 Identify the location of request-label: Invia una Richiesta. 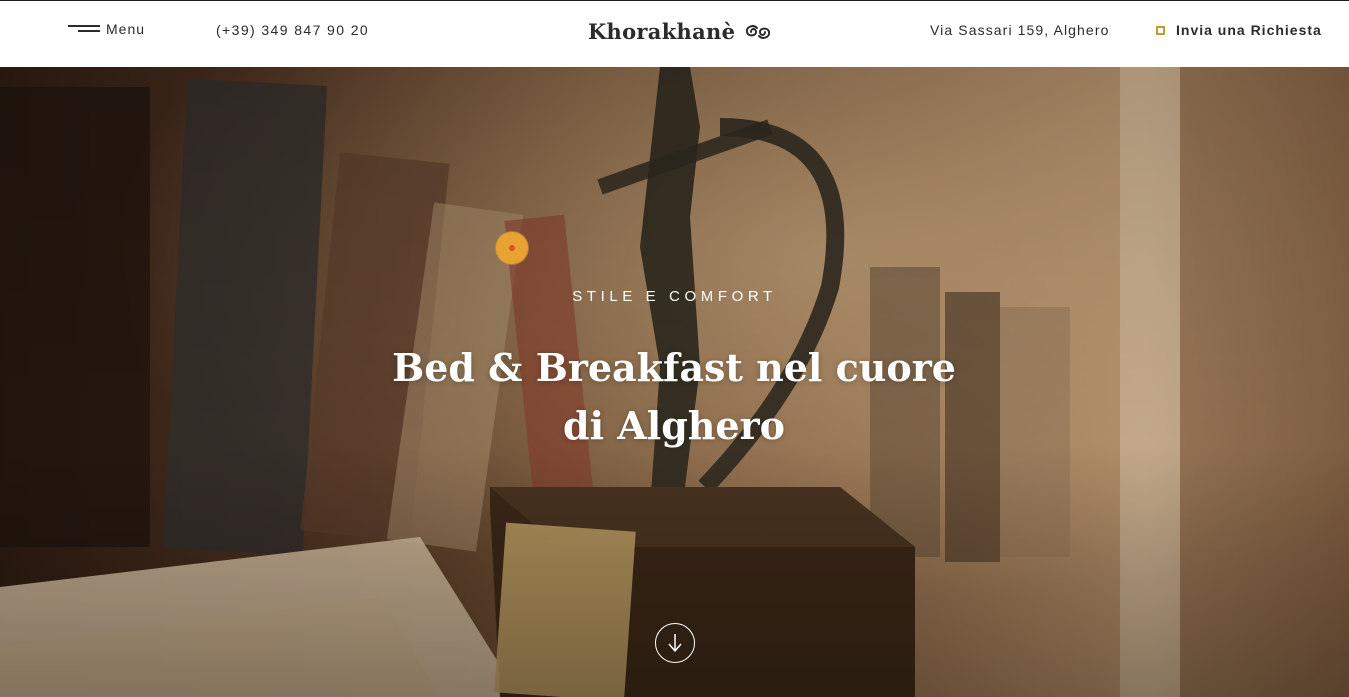
(1249, 30).